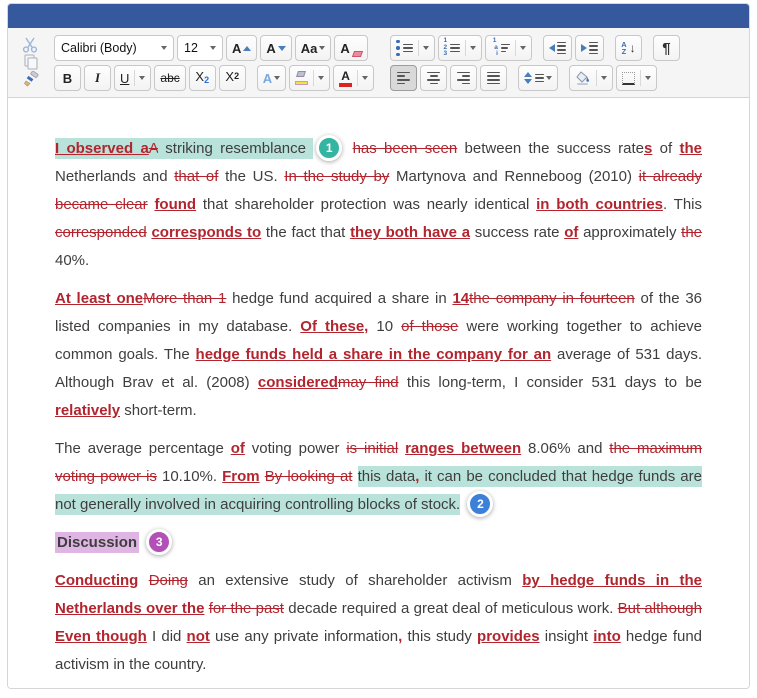 Image resolution: width=757 pixels, height=698 pixels. I want to click on underline-button: U, so click(133, 78).